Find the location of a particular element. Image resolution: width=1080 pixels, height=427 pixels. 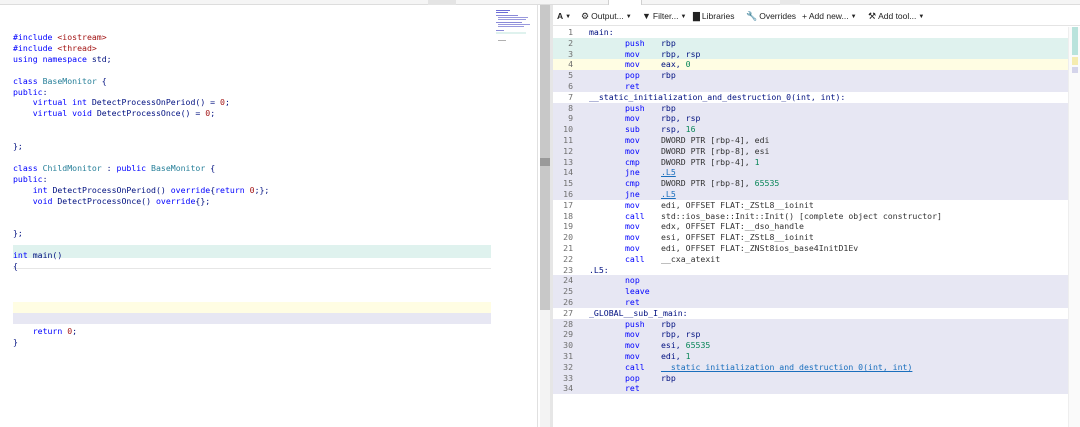

asm-instruction-row: 15 cmp DWORD PTR [rbp-8], 65535 is located at coordinates (810, 183).